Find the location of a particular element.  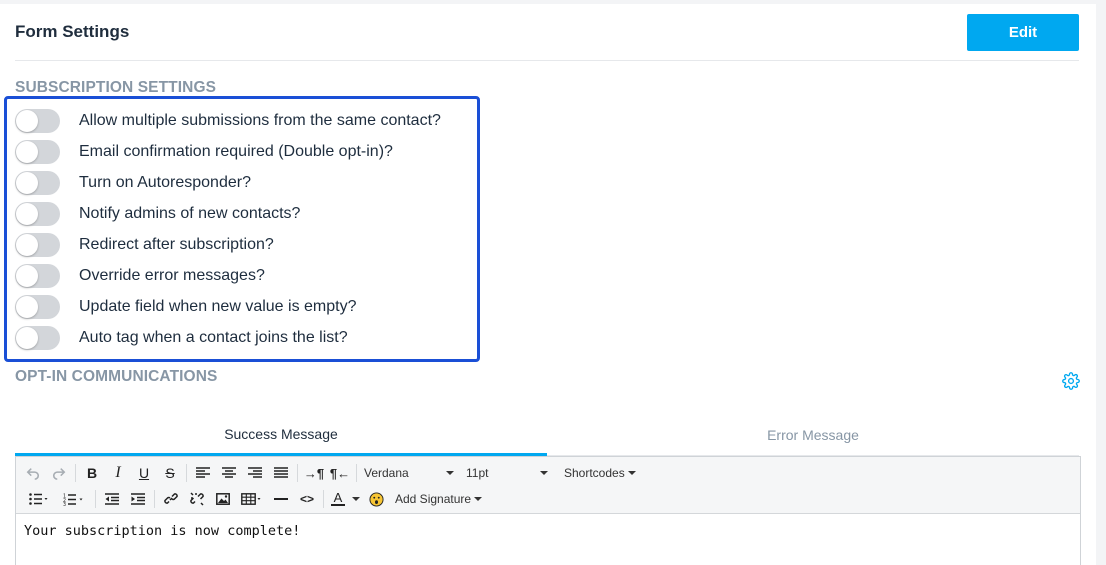

toggle-label: Auto tag when a contact joins the list? is located at coordinates (213, 337).